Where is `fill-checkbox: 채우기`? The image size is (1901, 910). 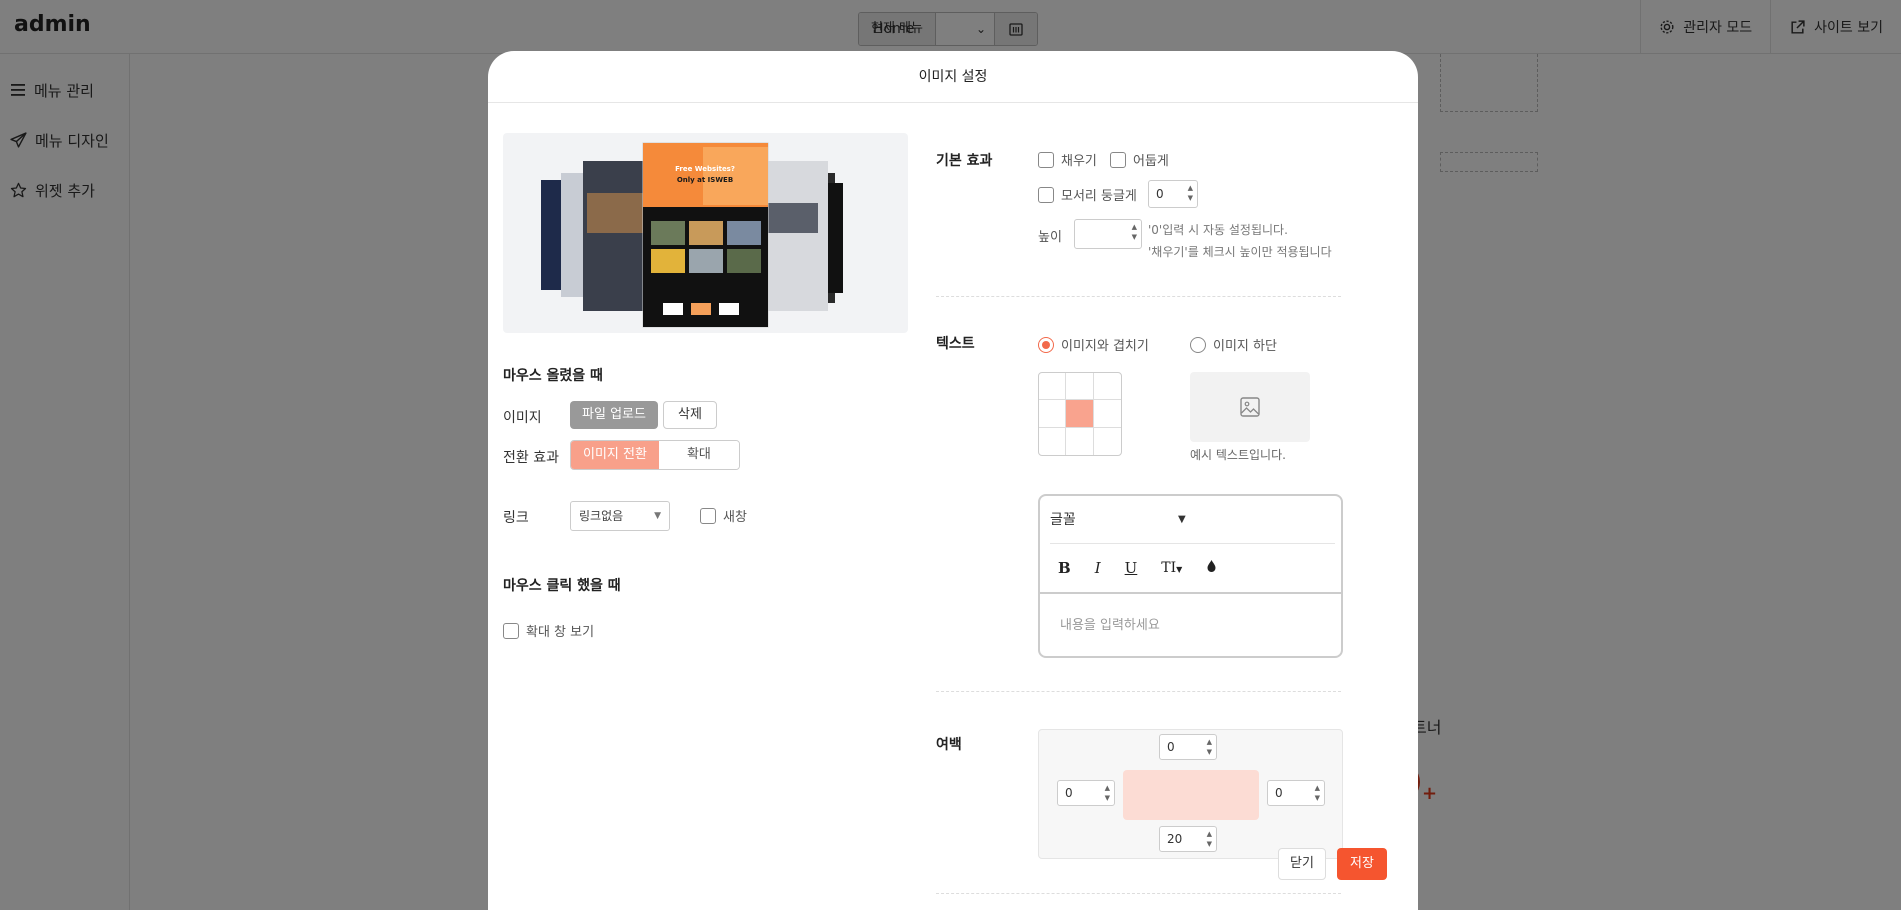 fill-checkbox: 채우기 is located at coordinates (1067, 159).